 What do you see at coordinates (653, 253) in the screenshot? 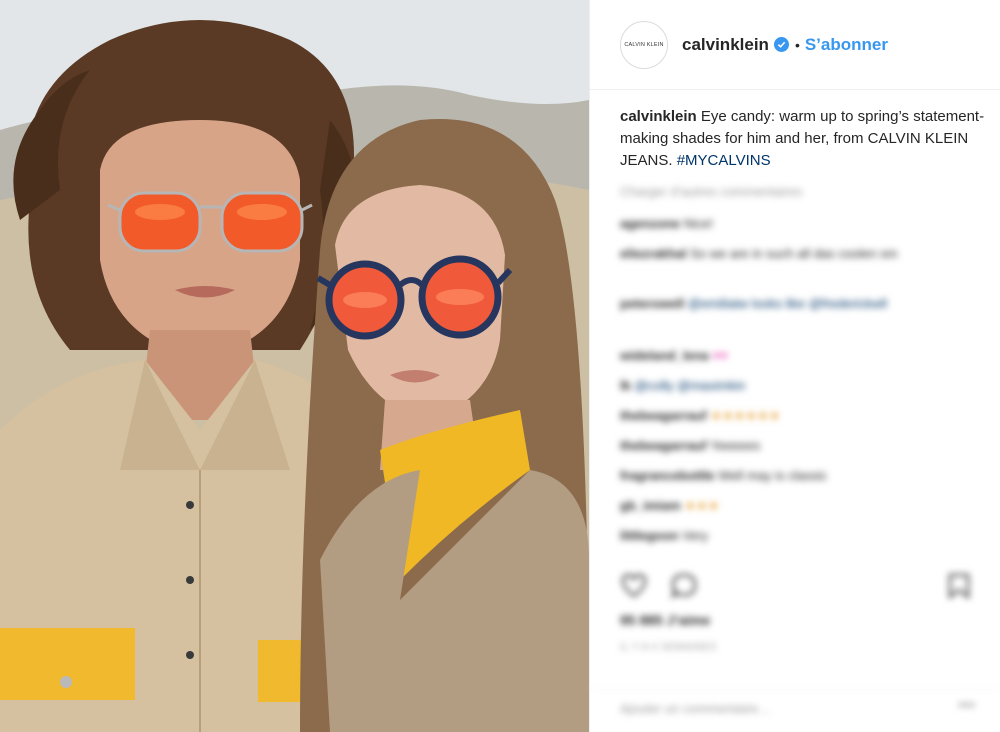
I see `comment-username: eliezrakhal` at bounding box center [653, 253].